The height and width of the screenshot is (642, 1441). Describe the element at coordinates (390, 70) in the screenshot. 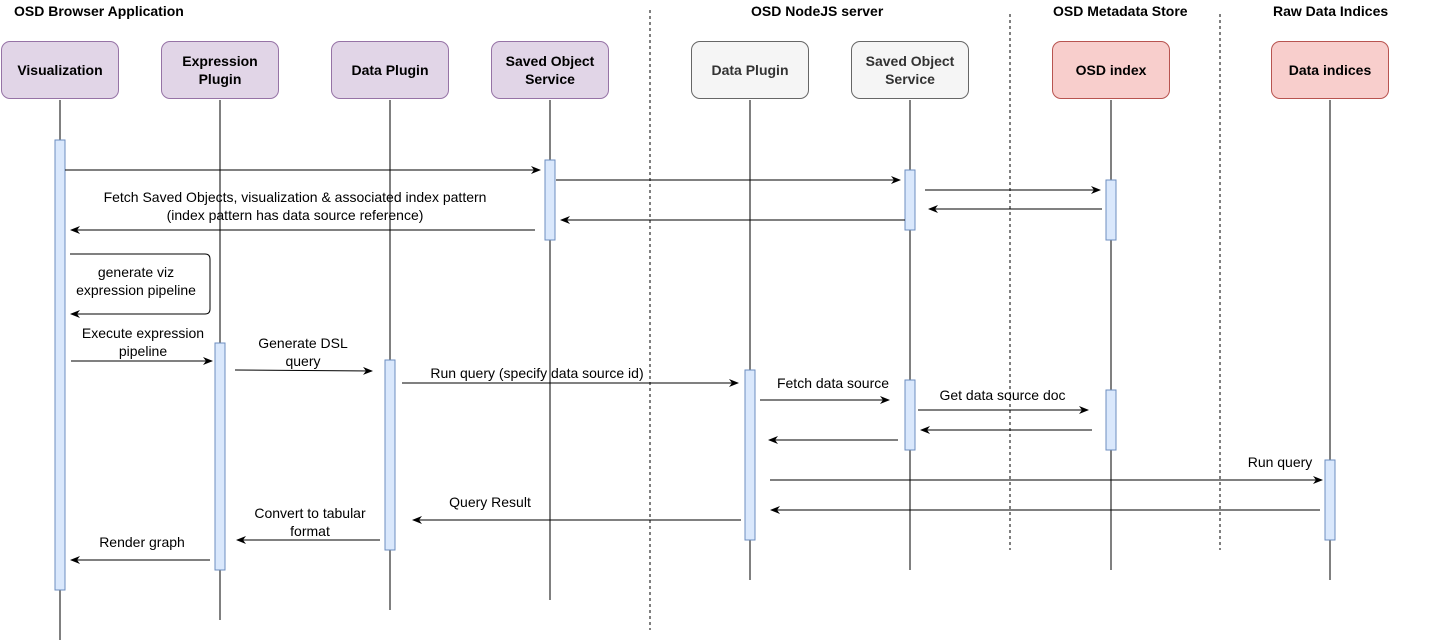

I see `actor-data-plugin-browser: Data Plugin` at that location.